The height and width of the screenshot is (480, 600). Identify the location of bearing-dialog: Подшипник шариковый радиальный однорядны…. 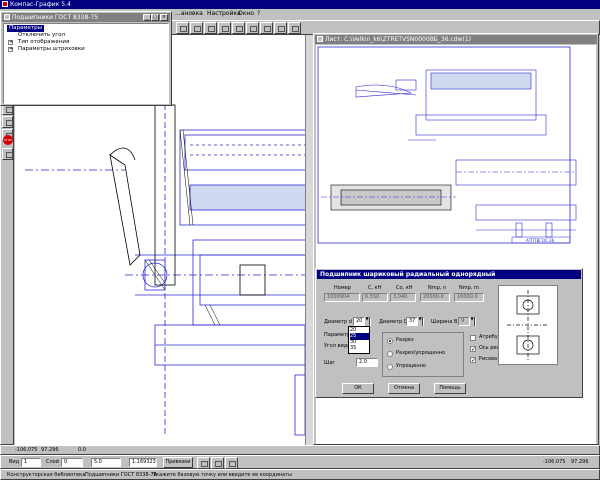
(449, 333).